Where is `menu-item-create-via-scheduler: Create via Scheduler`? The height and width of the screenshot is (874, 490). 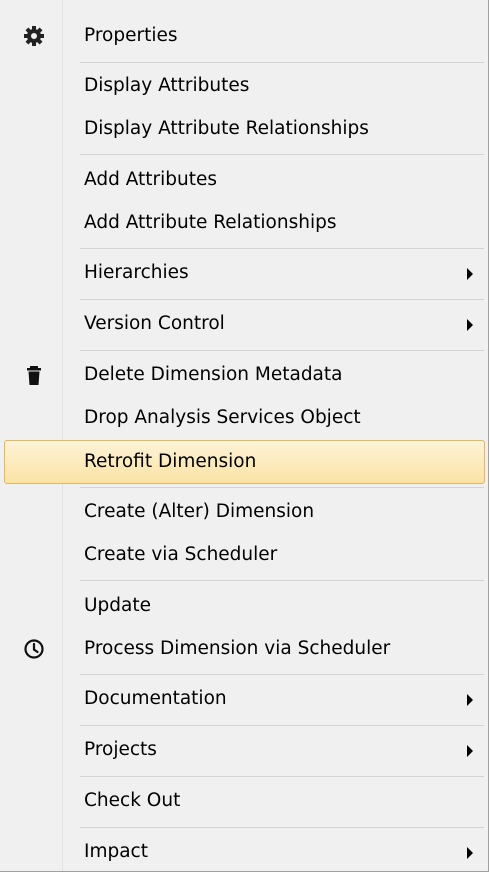
menu-item-create-via-scheduler: Create via Scheduler is located at coordinates (244, 555).